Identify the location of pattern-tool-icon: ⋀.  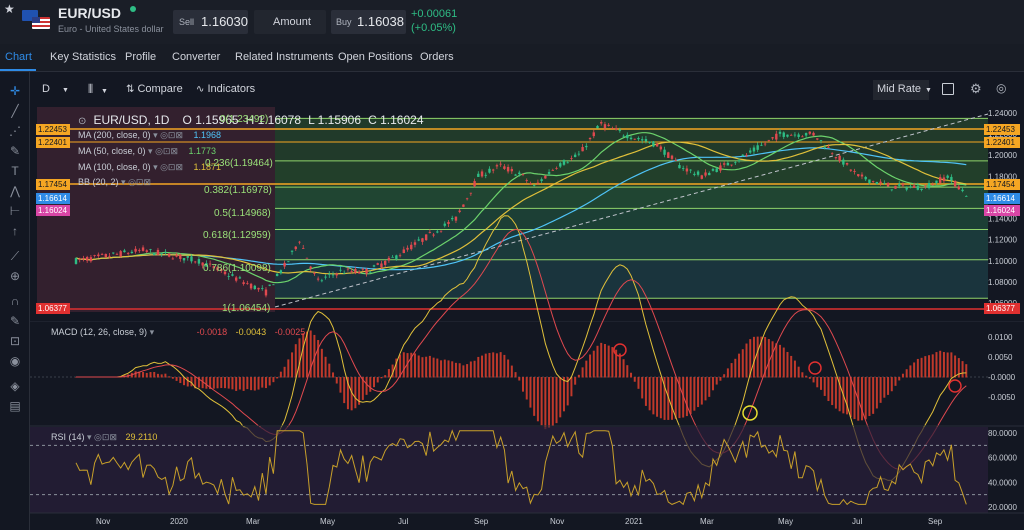
(15, 191).